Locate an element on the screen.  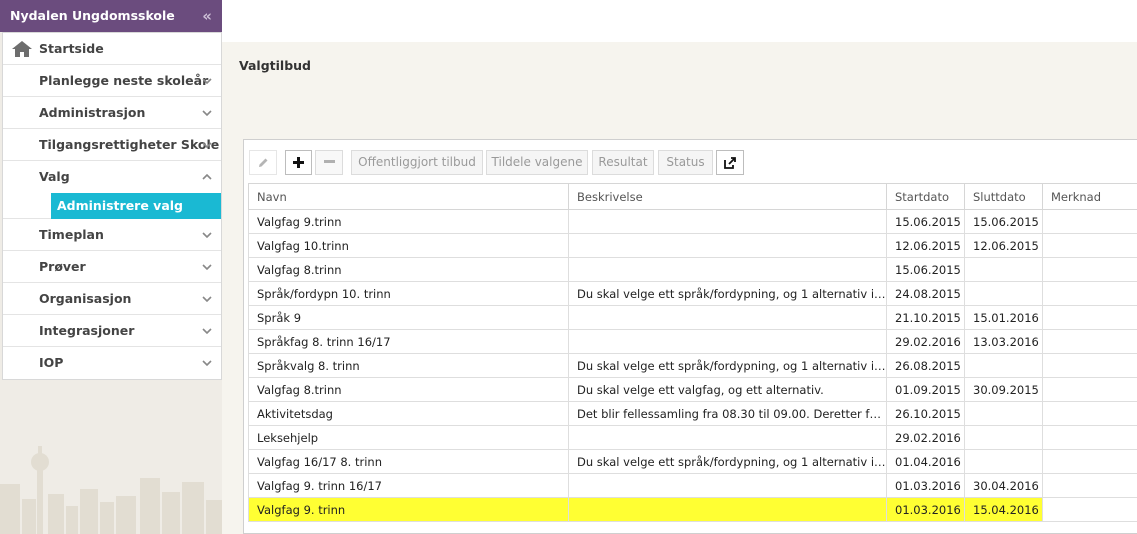
top-bar is located at coordinates (679, 21).